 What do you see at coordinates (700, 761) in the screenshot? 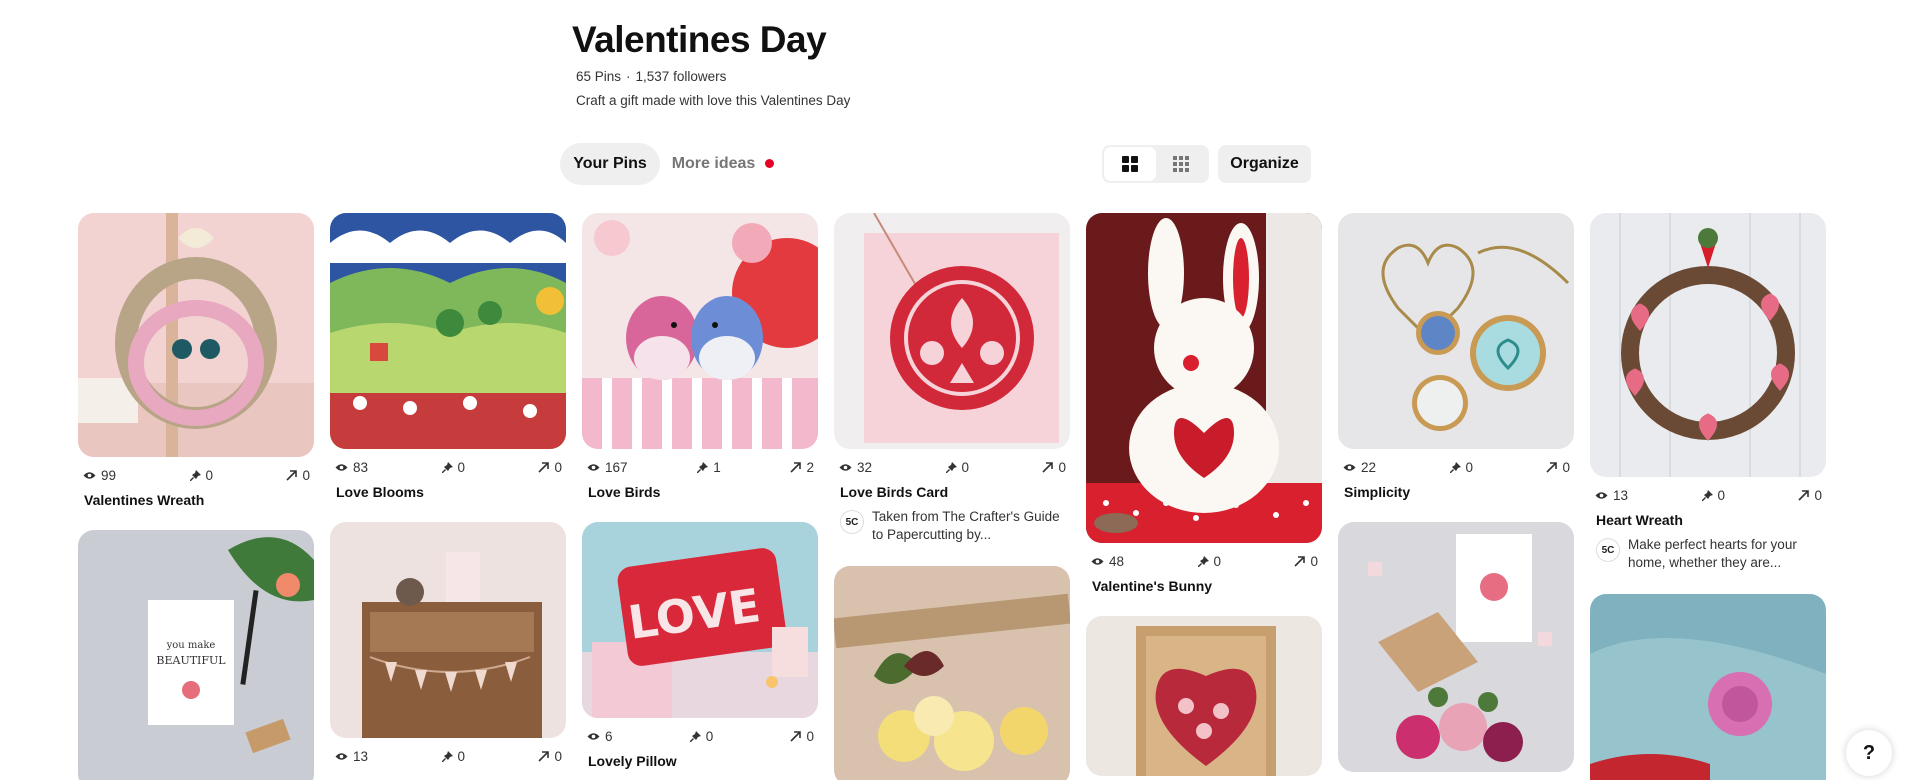
I see `pin-title: Lovely Pillow` at bounding box center [700, 761].